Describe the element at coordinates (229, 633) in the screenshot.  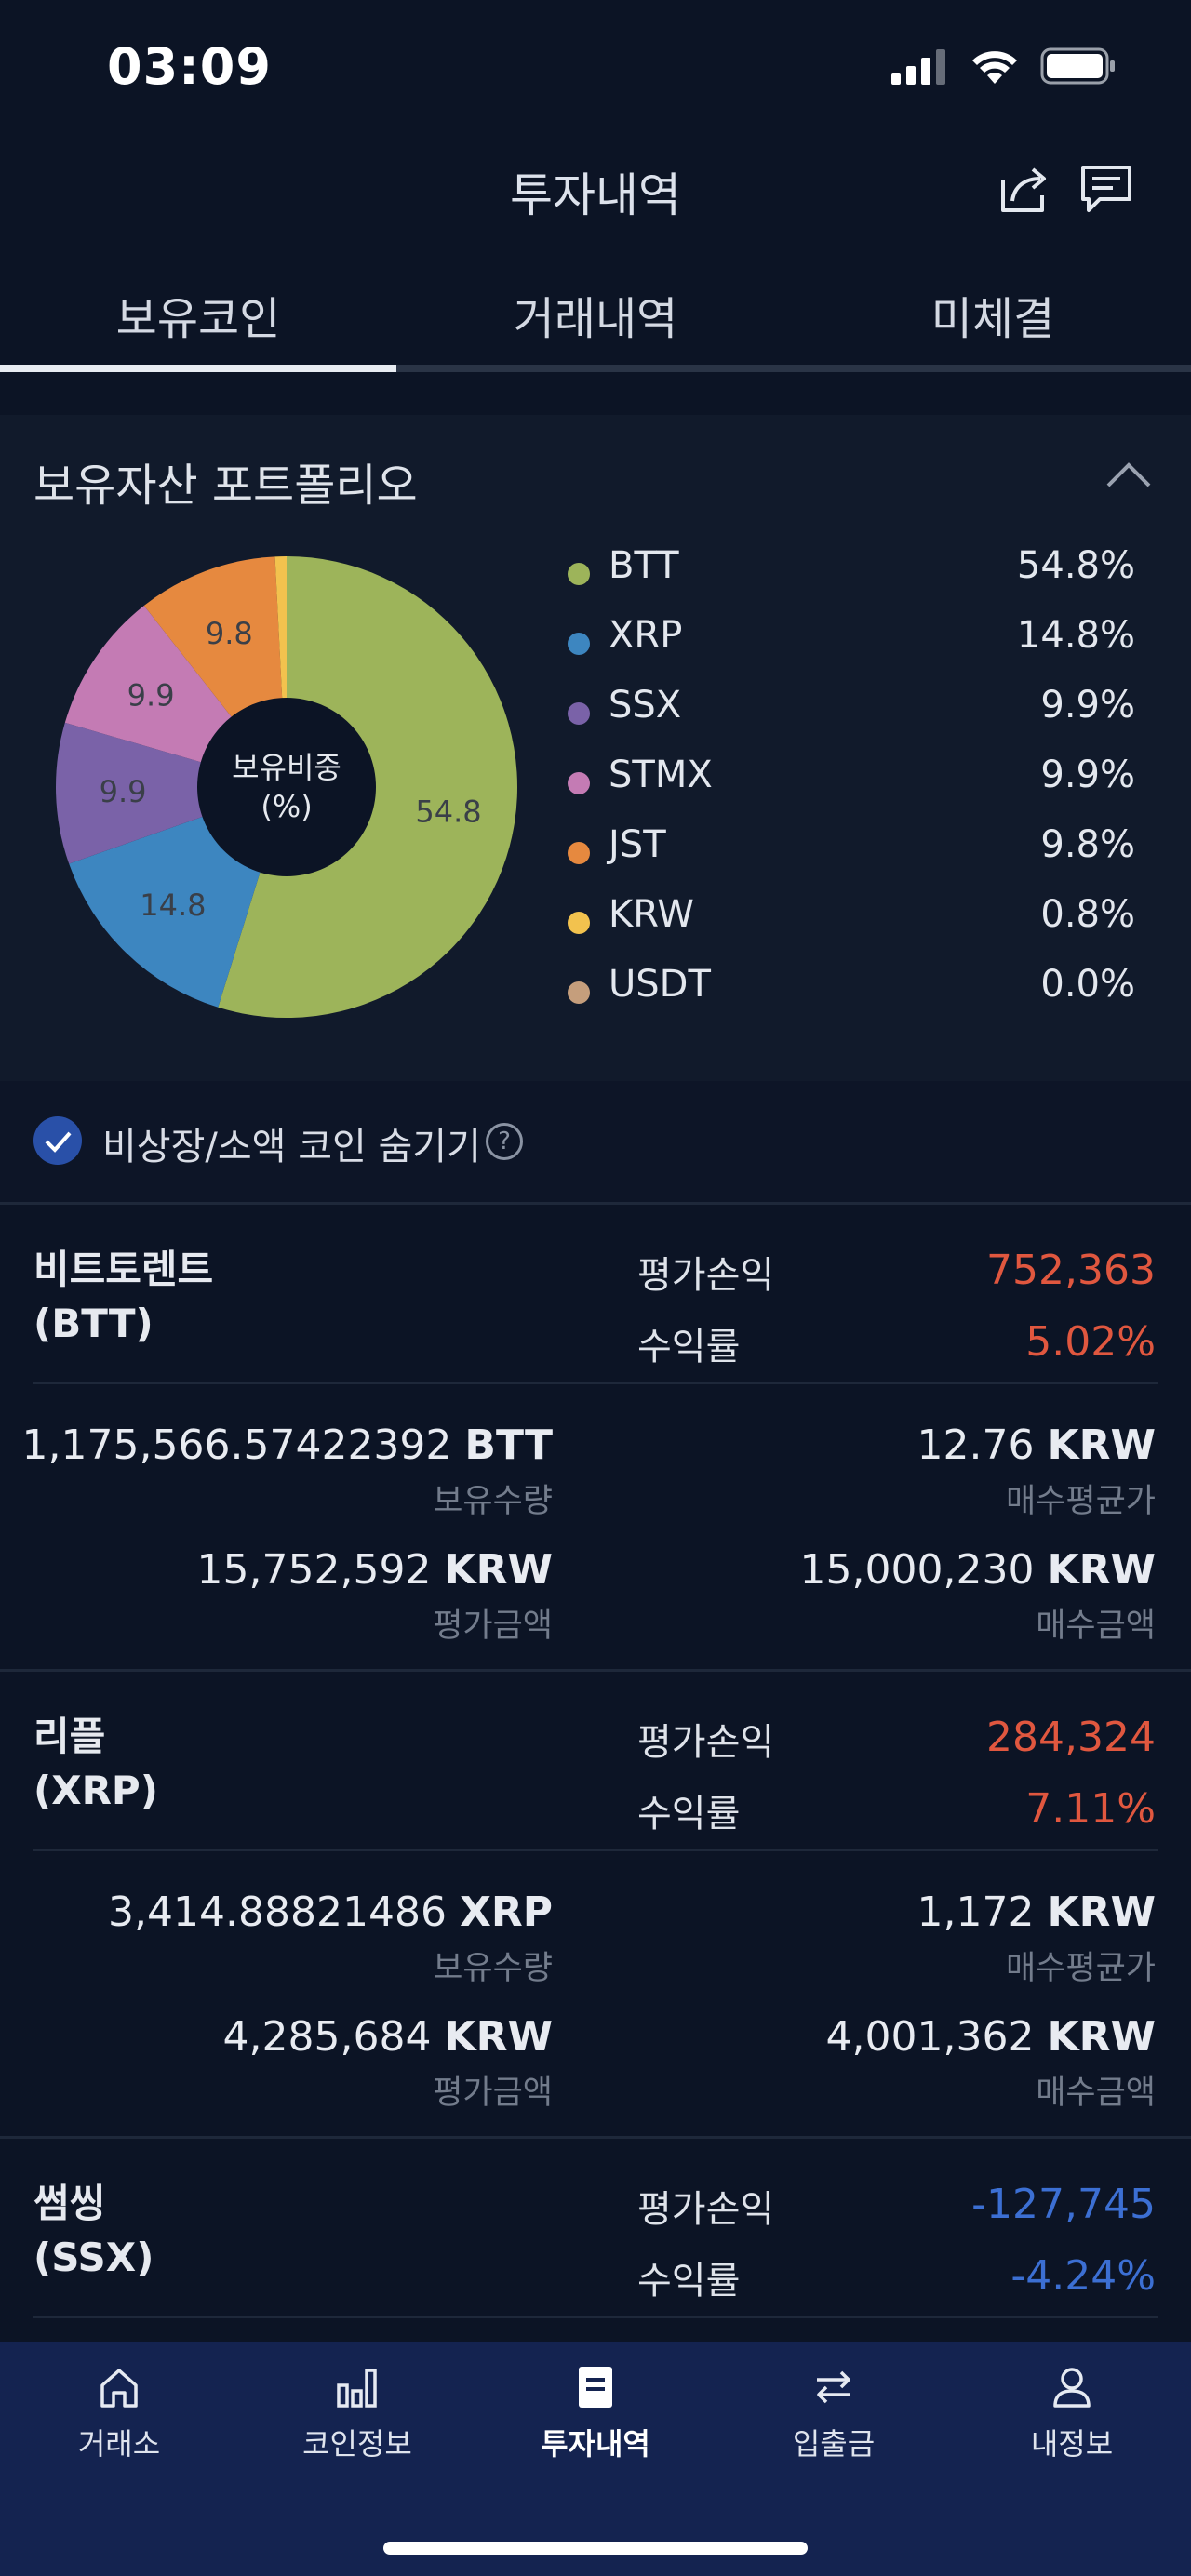
I see `donut-slice-label: 9.8` at that location.